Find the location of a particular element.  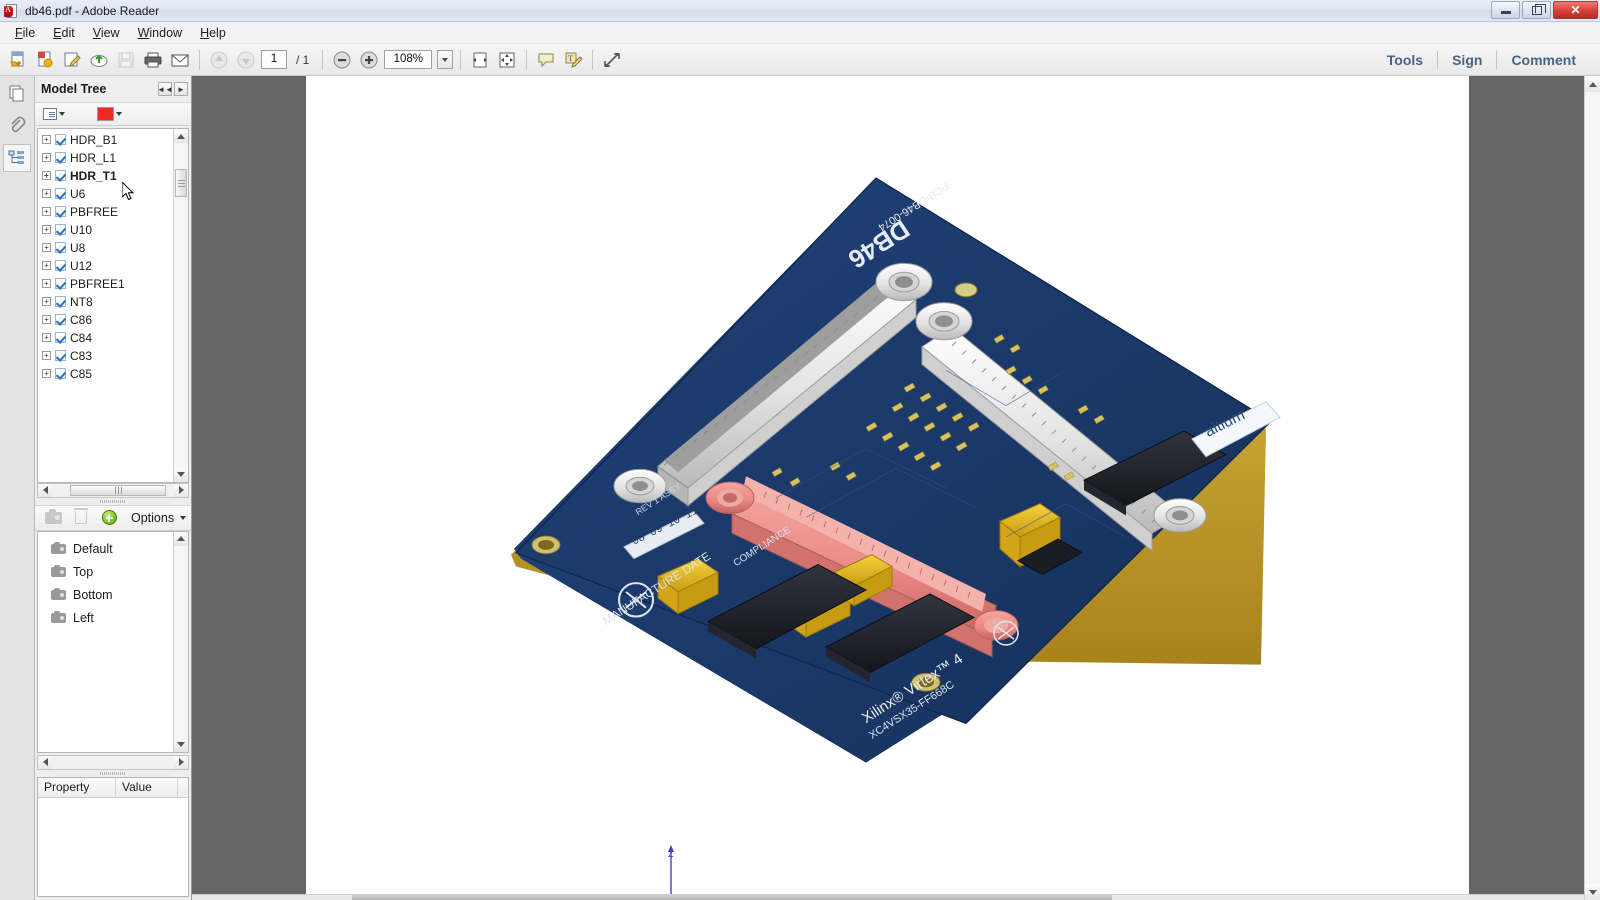

tree-options-button is located at coordinates (54, 114).